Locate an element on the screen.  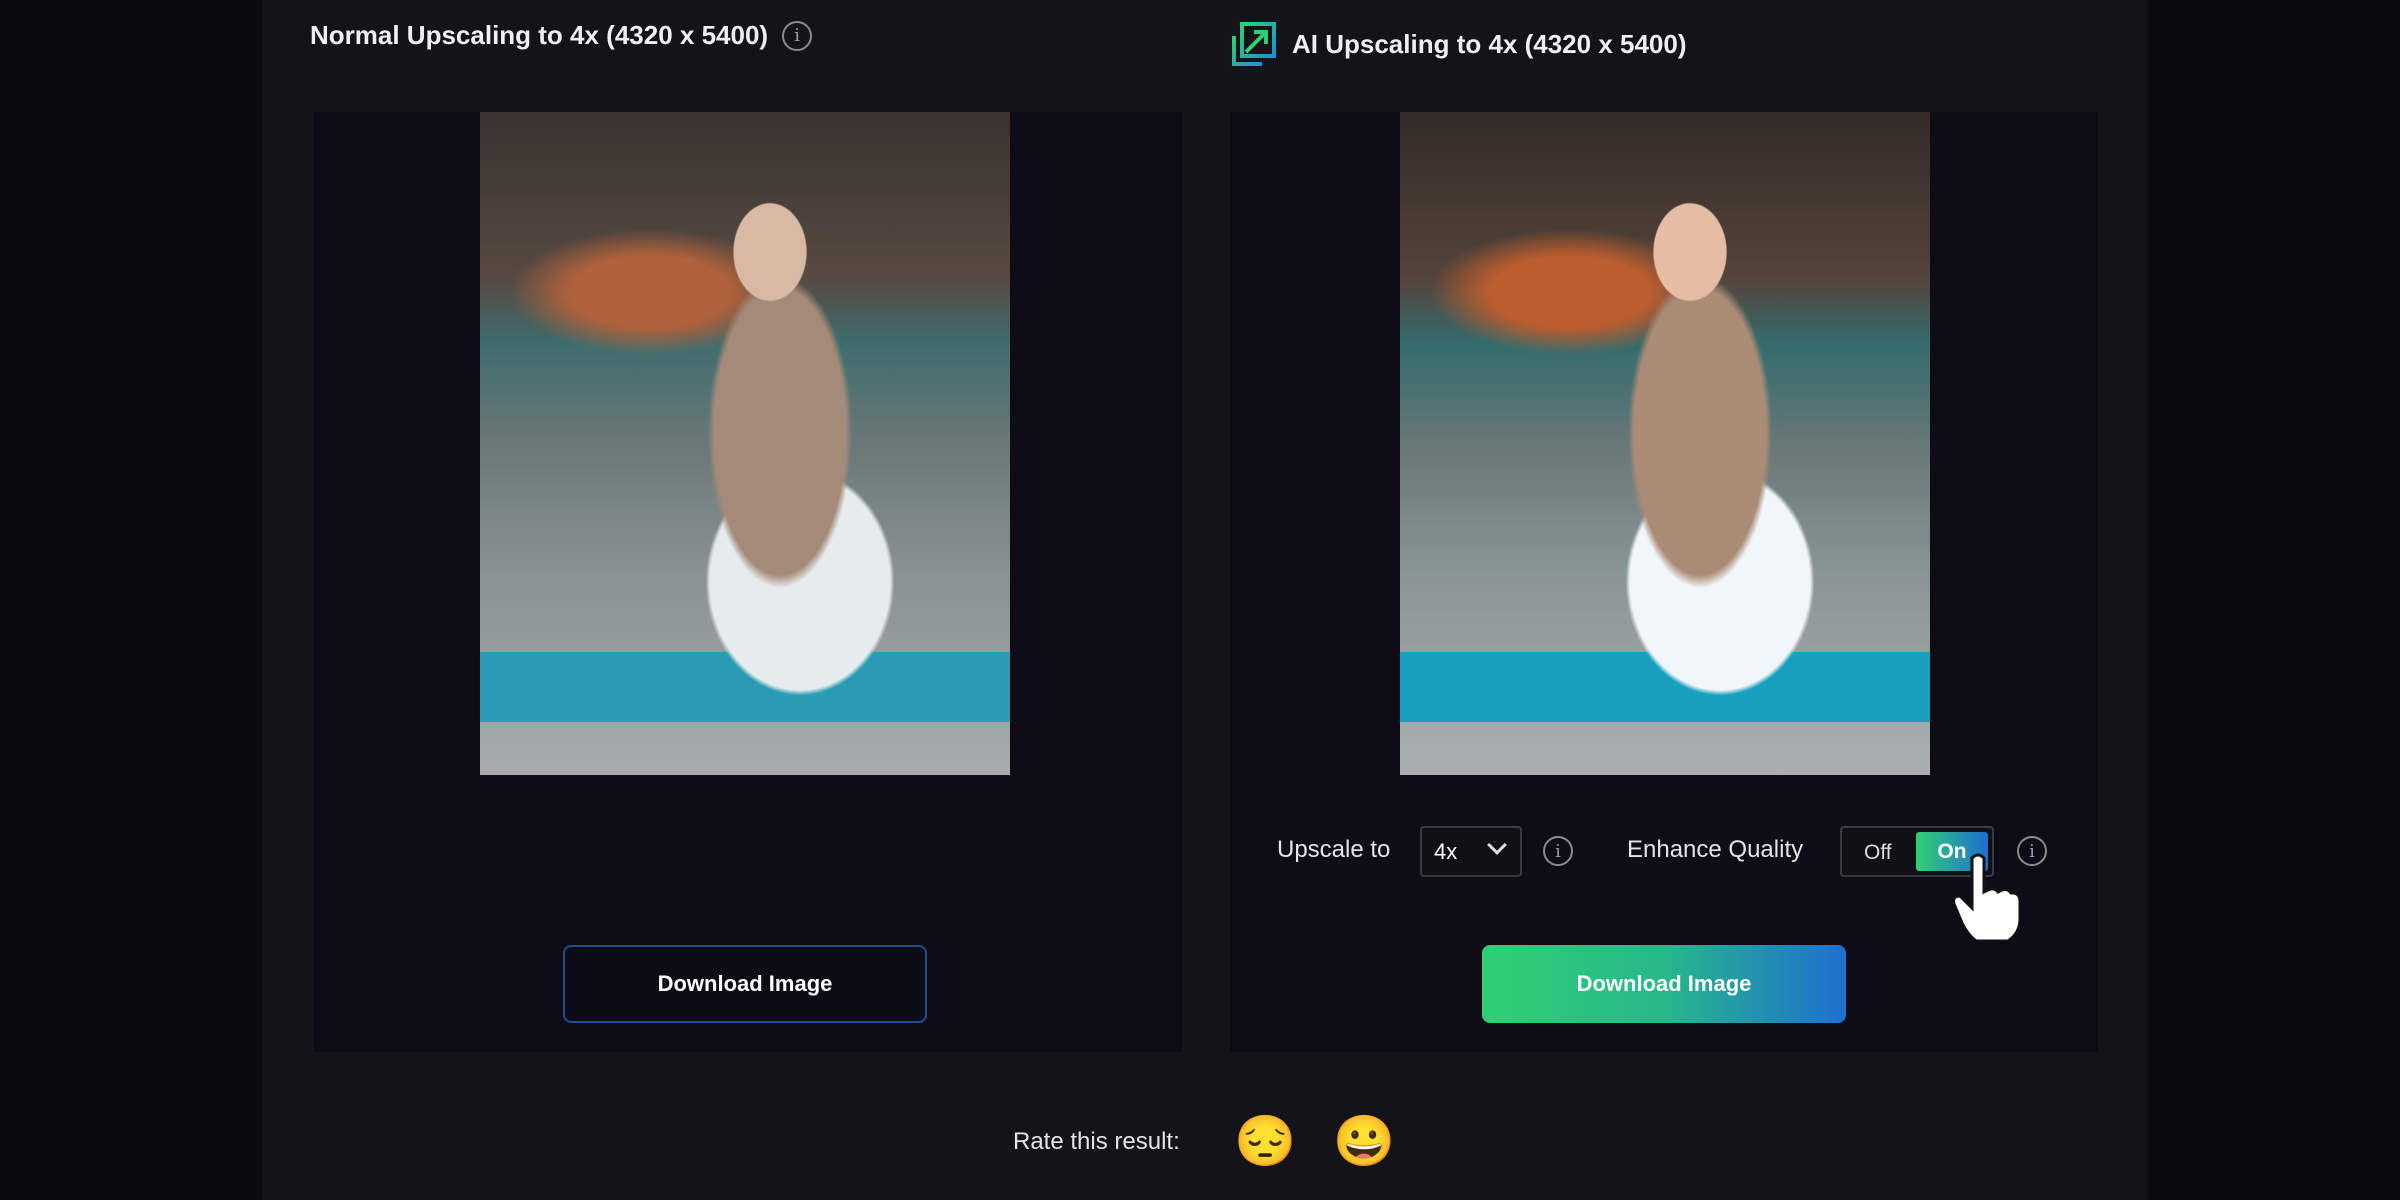
normal-title-text: Normal Upscaling to 4x (4320 x 5400) is located at coordinates (539, 35).